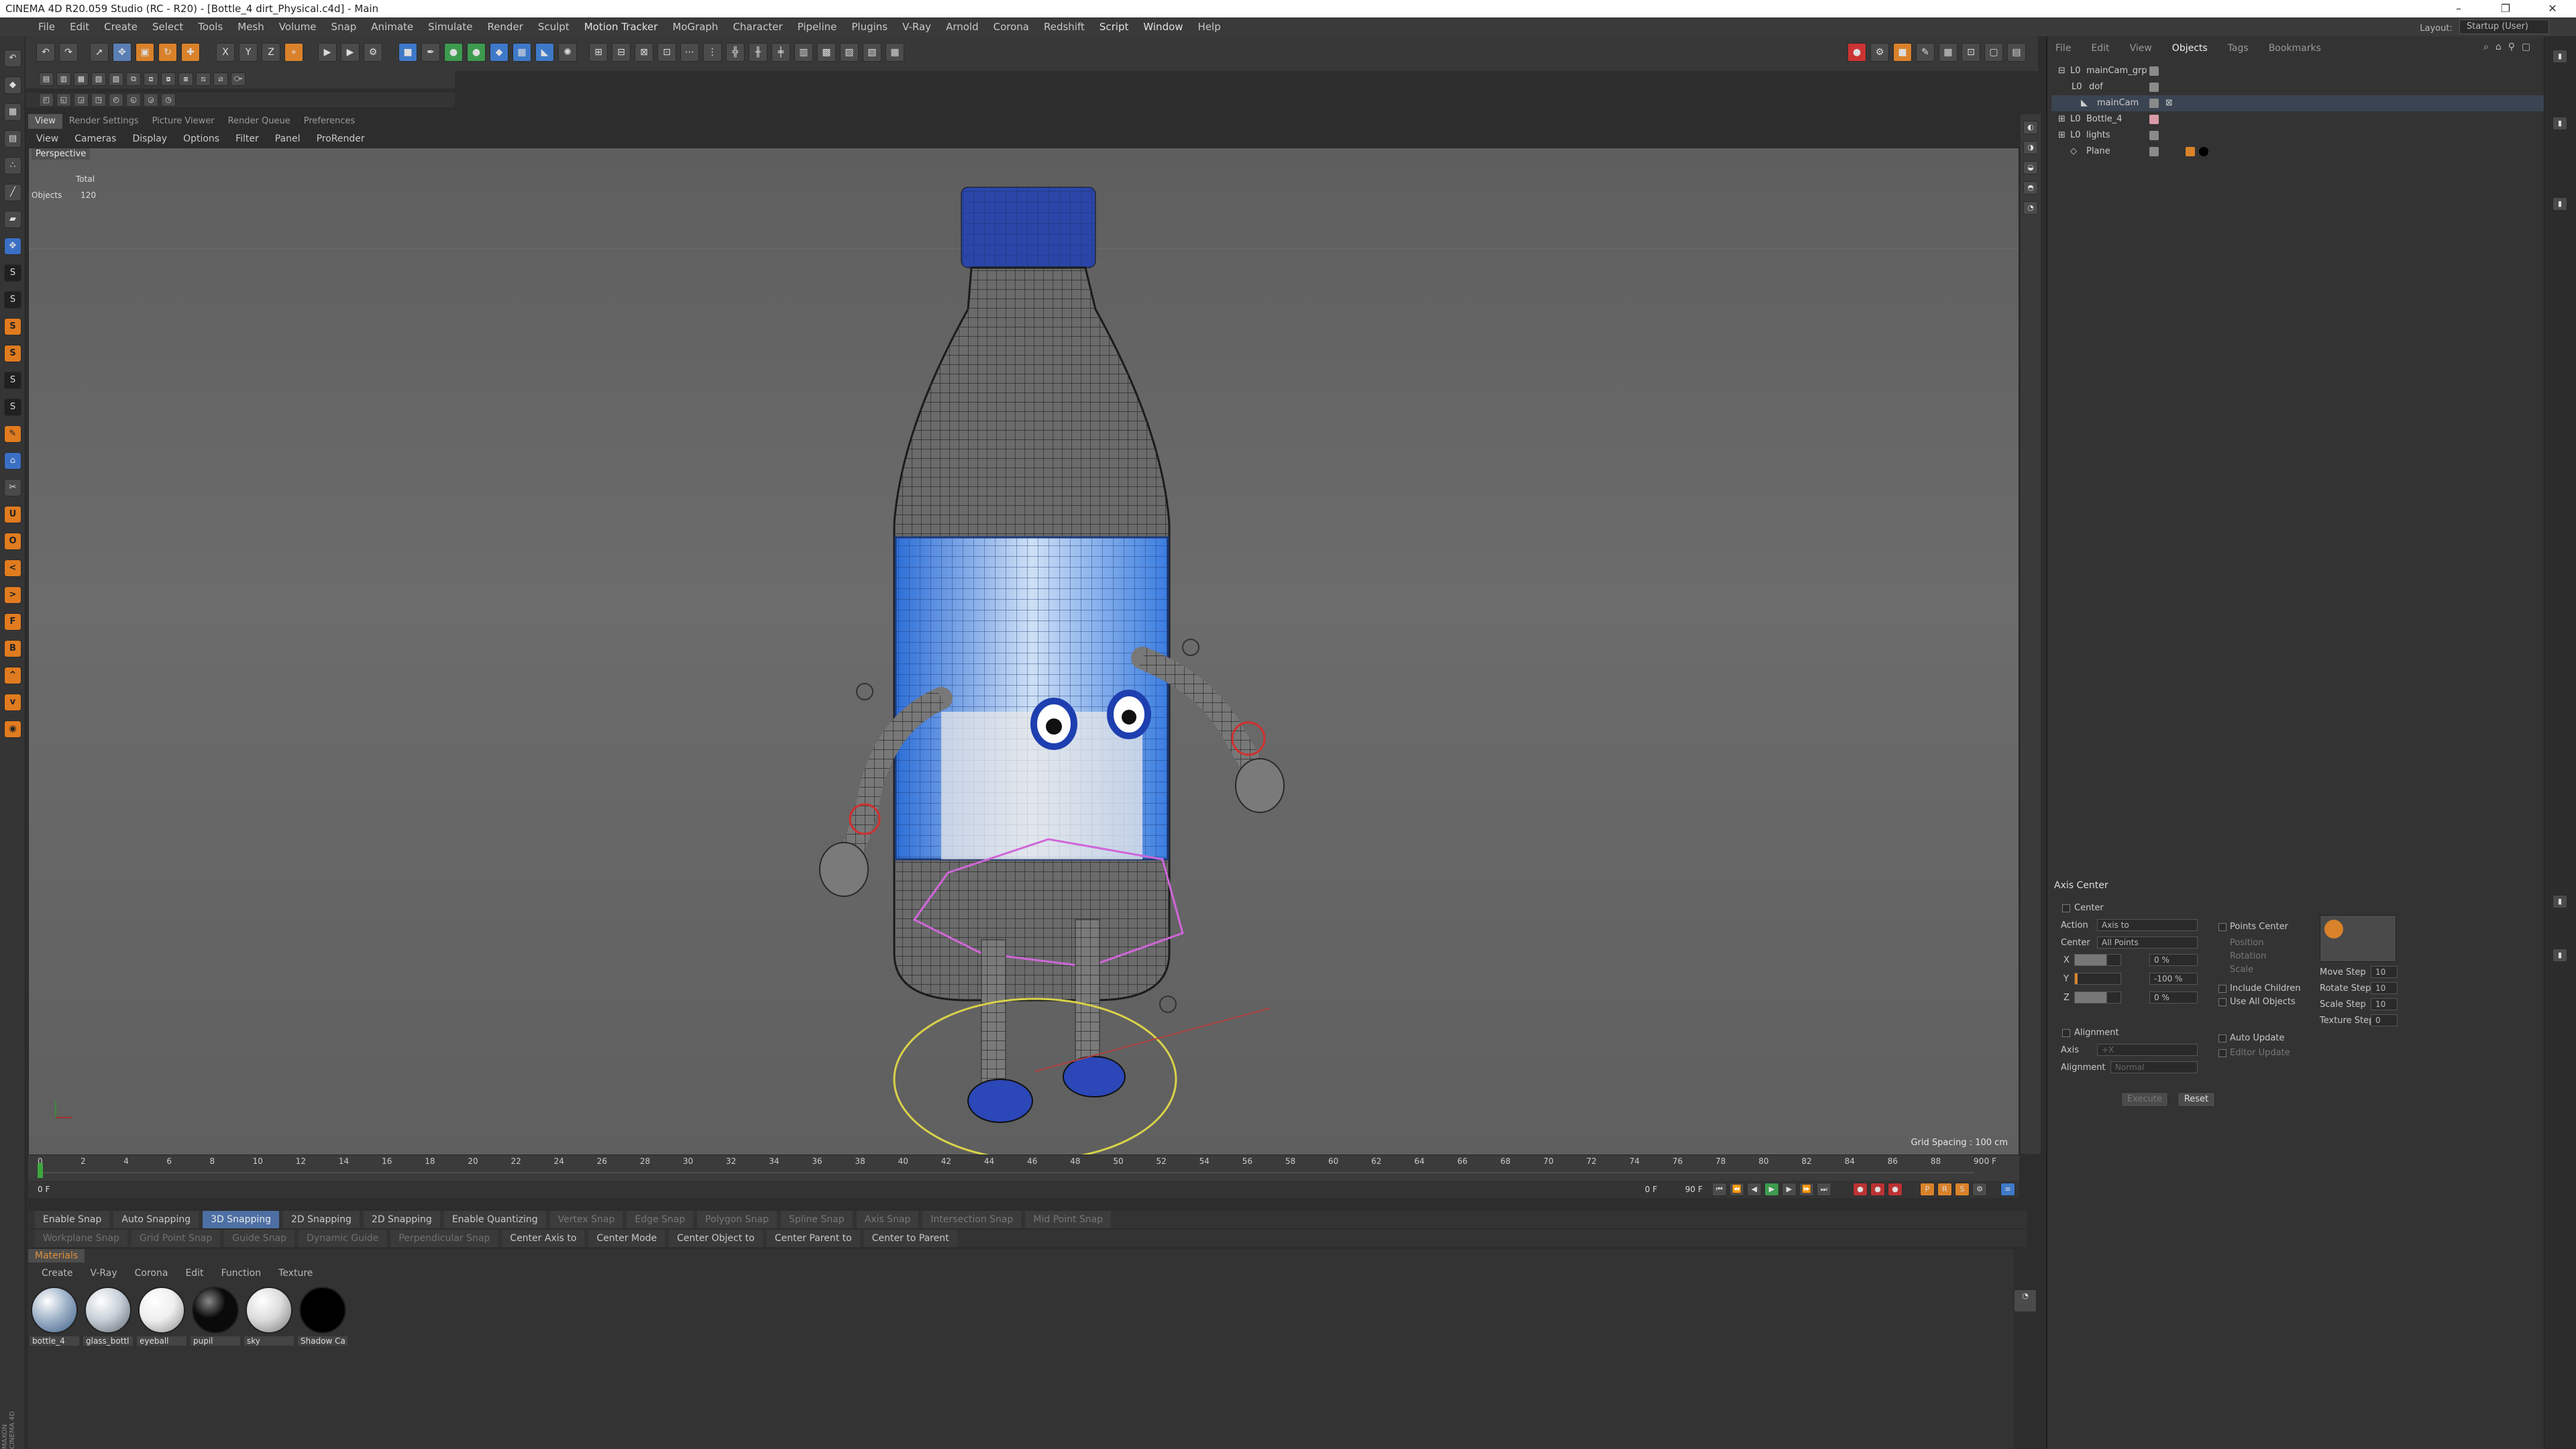 Image resolution: width=2576 pixels, height=1449 pixels. Describe the element at coordinates (1860, 1189) in the screenshot. I see `record-key-icon: ●` at that location.